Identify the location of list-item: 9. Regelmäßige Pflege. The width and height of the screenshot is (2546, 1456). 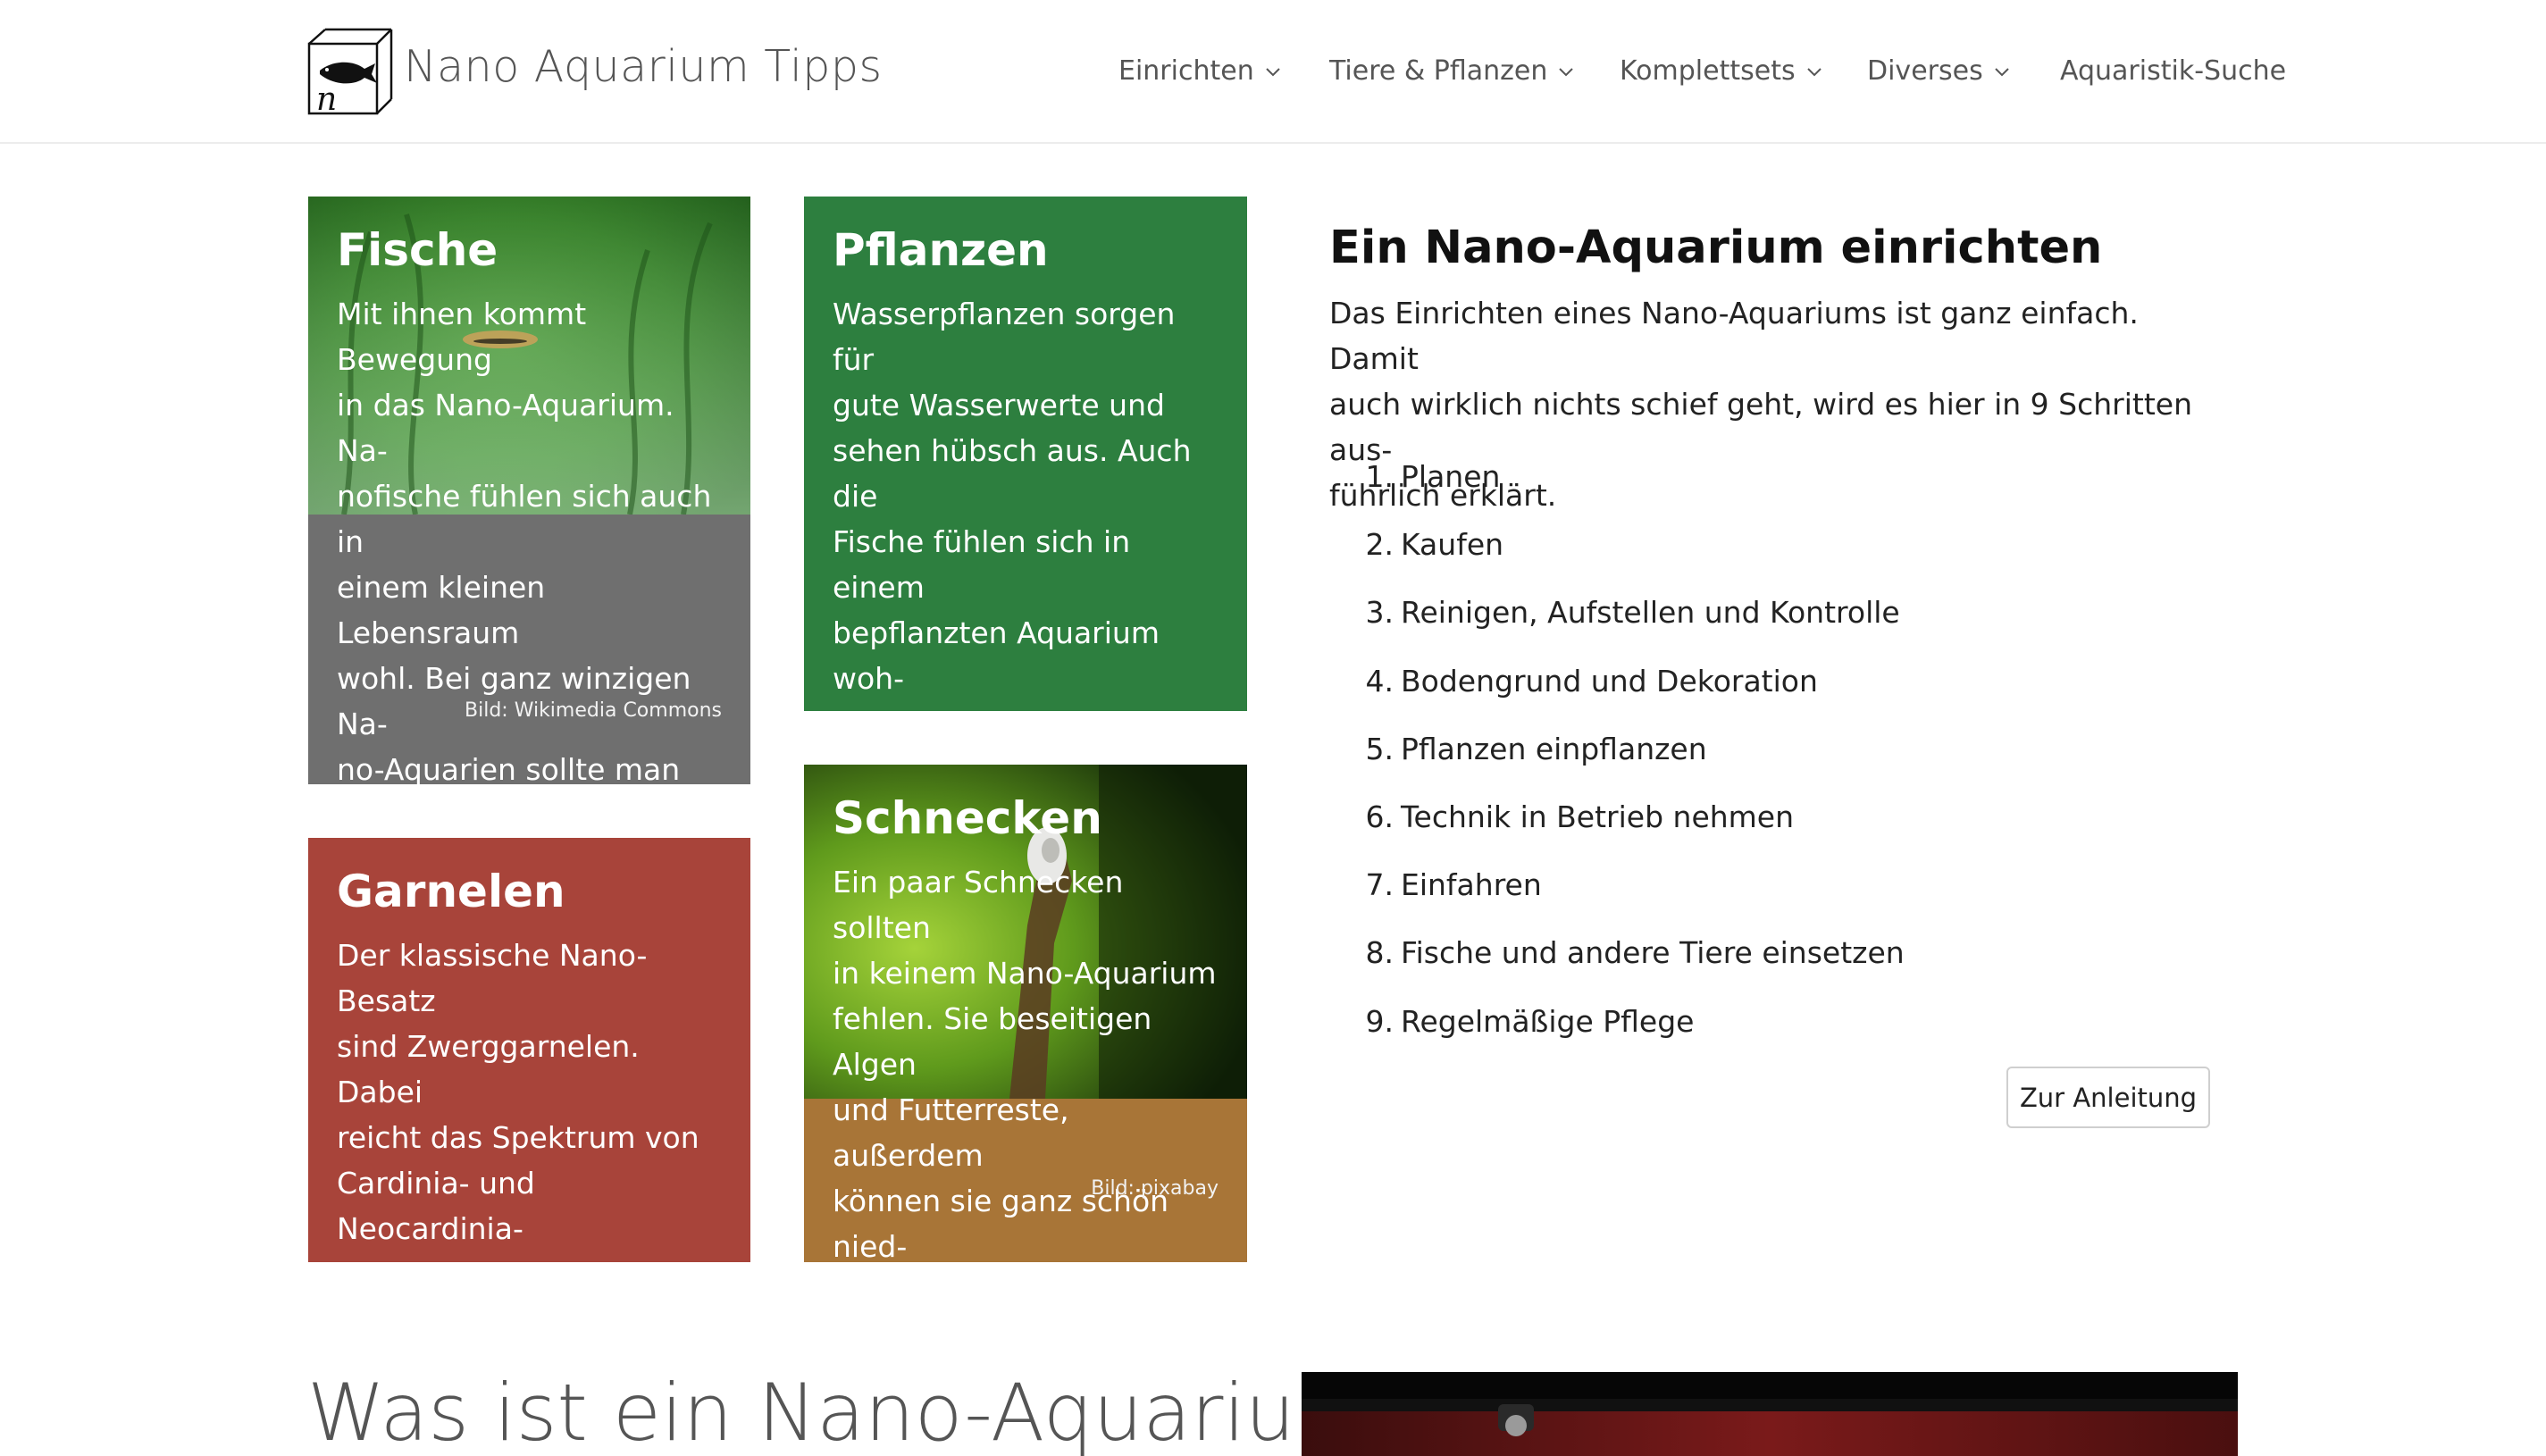
(1617, 1033).